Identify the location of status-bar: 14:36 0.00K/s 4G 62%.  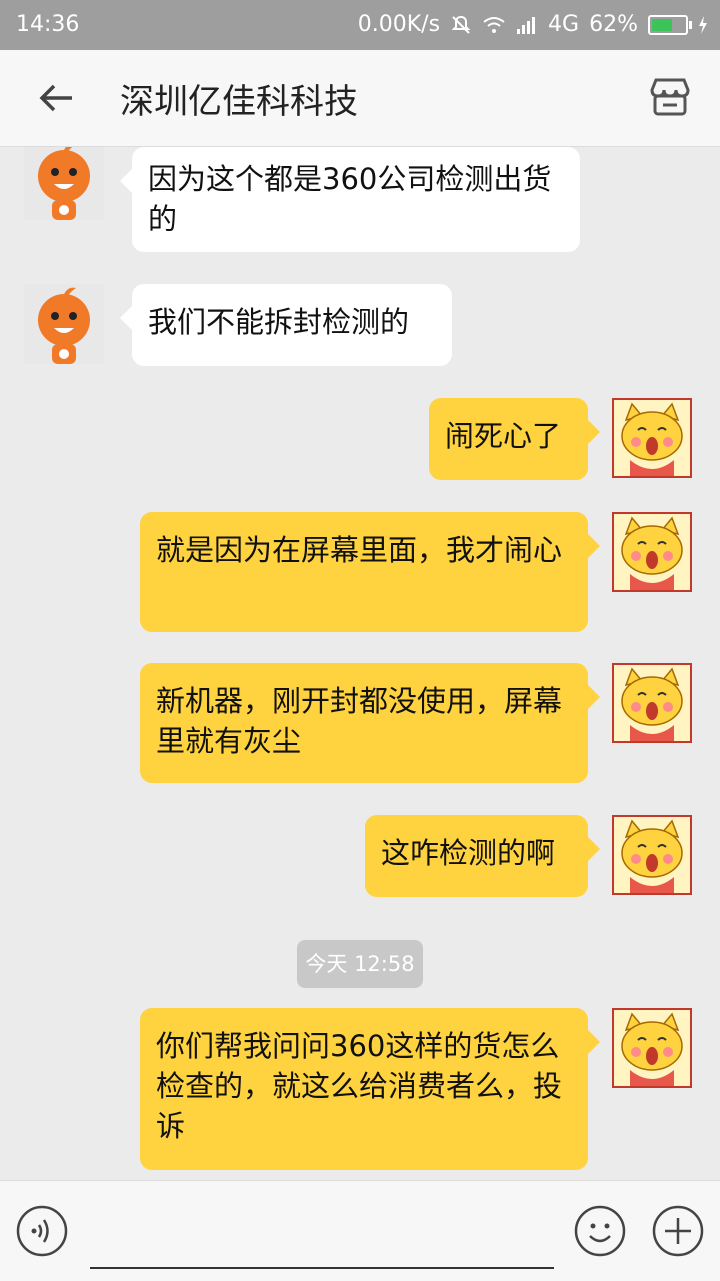
(360, 25).